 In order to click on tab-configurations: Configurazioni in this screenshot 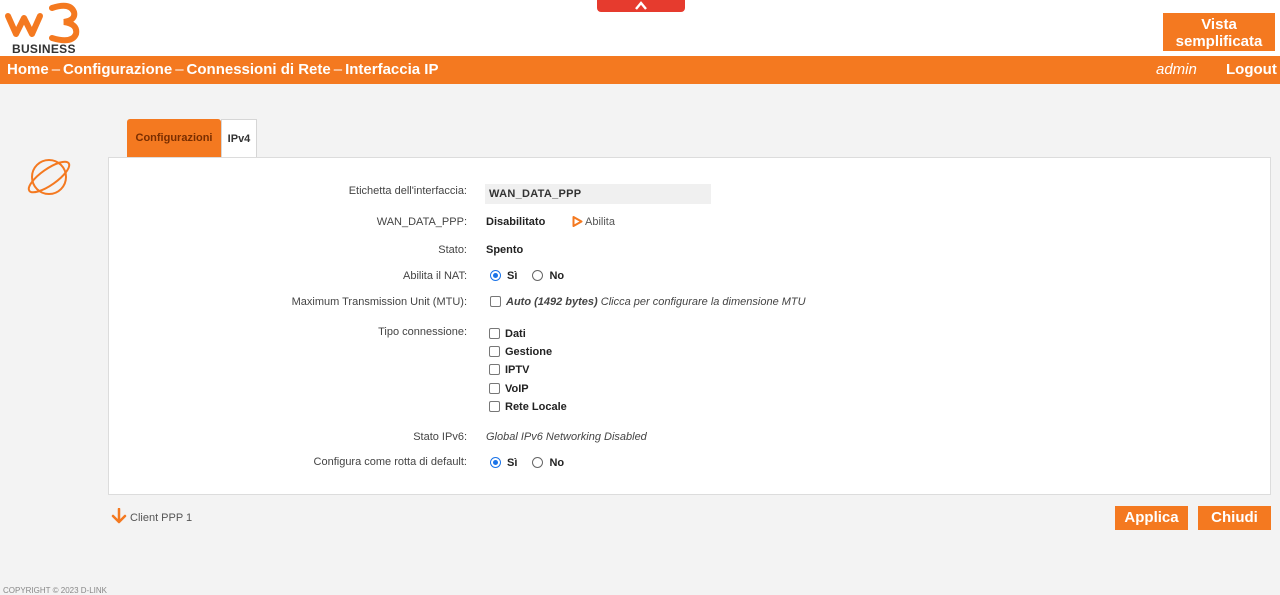, I will do `click(174, 138)`.